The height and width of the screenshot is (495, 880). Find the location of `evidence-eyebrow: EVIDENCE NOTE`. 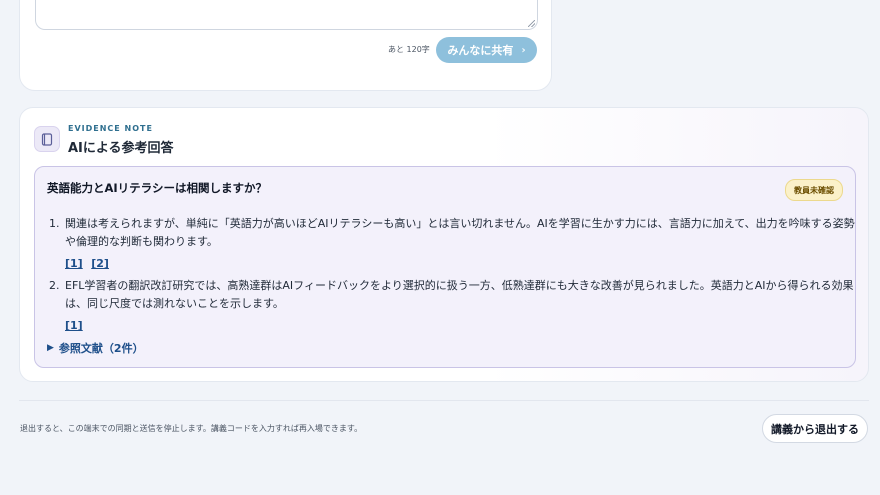

evidence-eyebrow: EVIDENCE NOTE is located at coordinates (110, 128).